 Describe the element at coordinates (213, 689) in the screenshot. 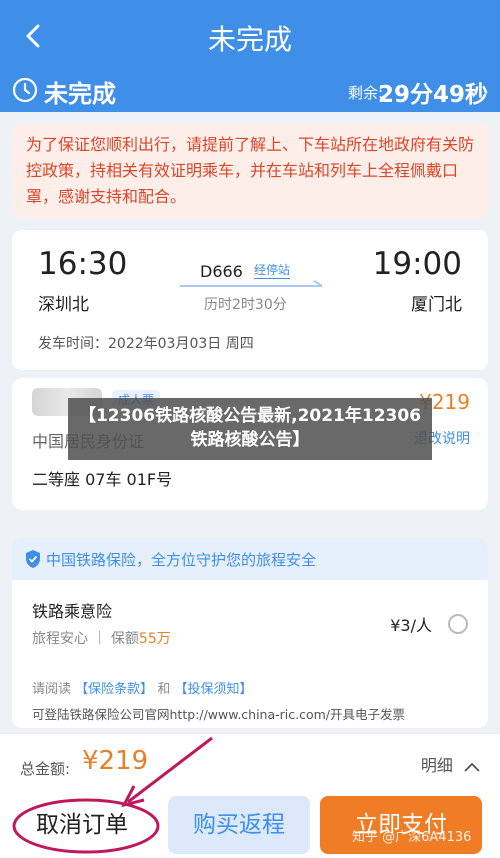

I see `insurance-notice-link: 【投保须知】` at that location.